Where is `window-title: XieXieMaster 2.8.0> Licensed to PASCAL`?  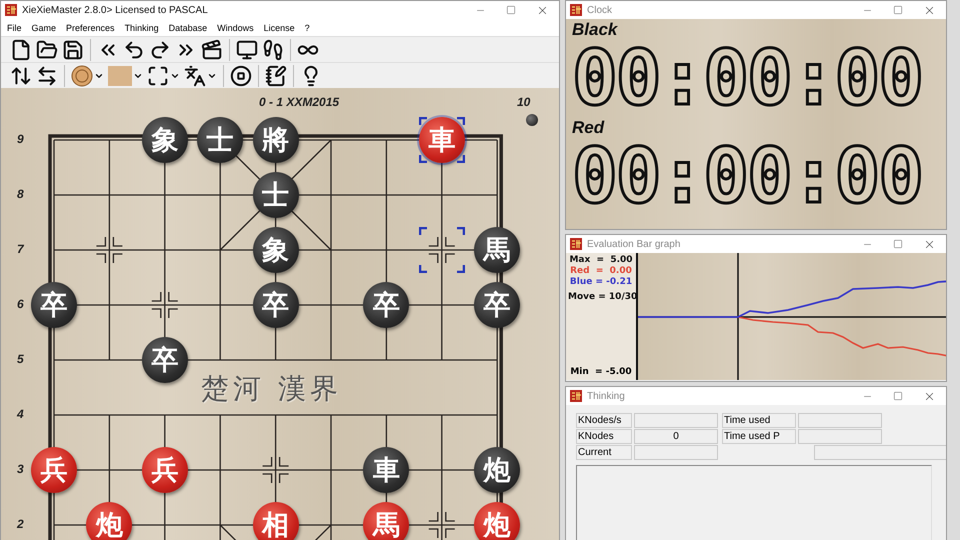 window-title: XieXieMaster 2.8.0> Licensed to PASCAL is located at coordinates (115, 10).